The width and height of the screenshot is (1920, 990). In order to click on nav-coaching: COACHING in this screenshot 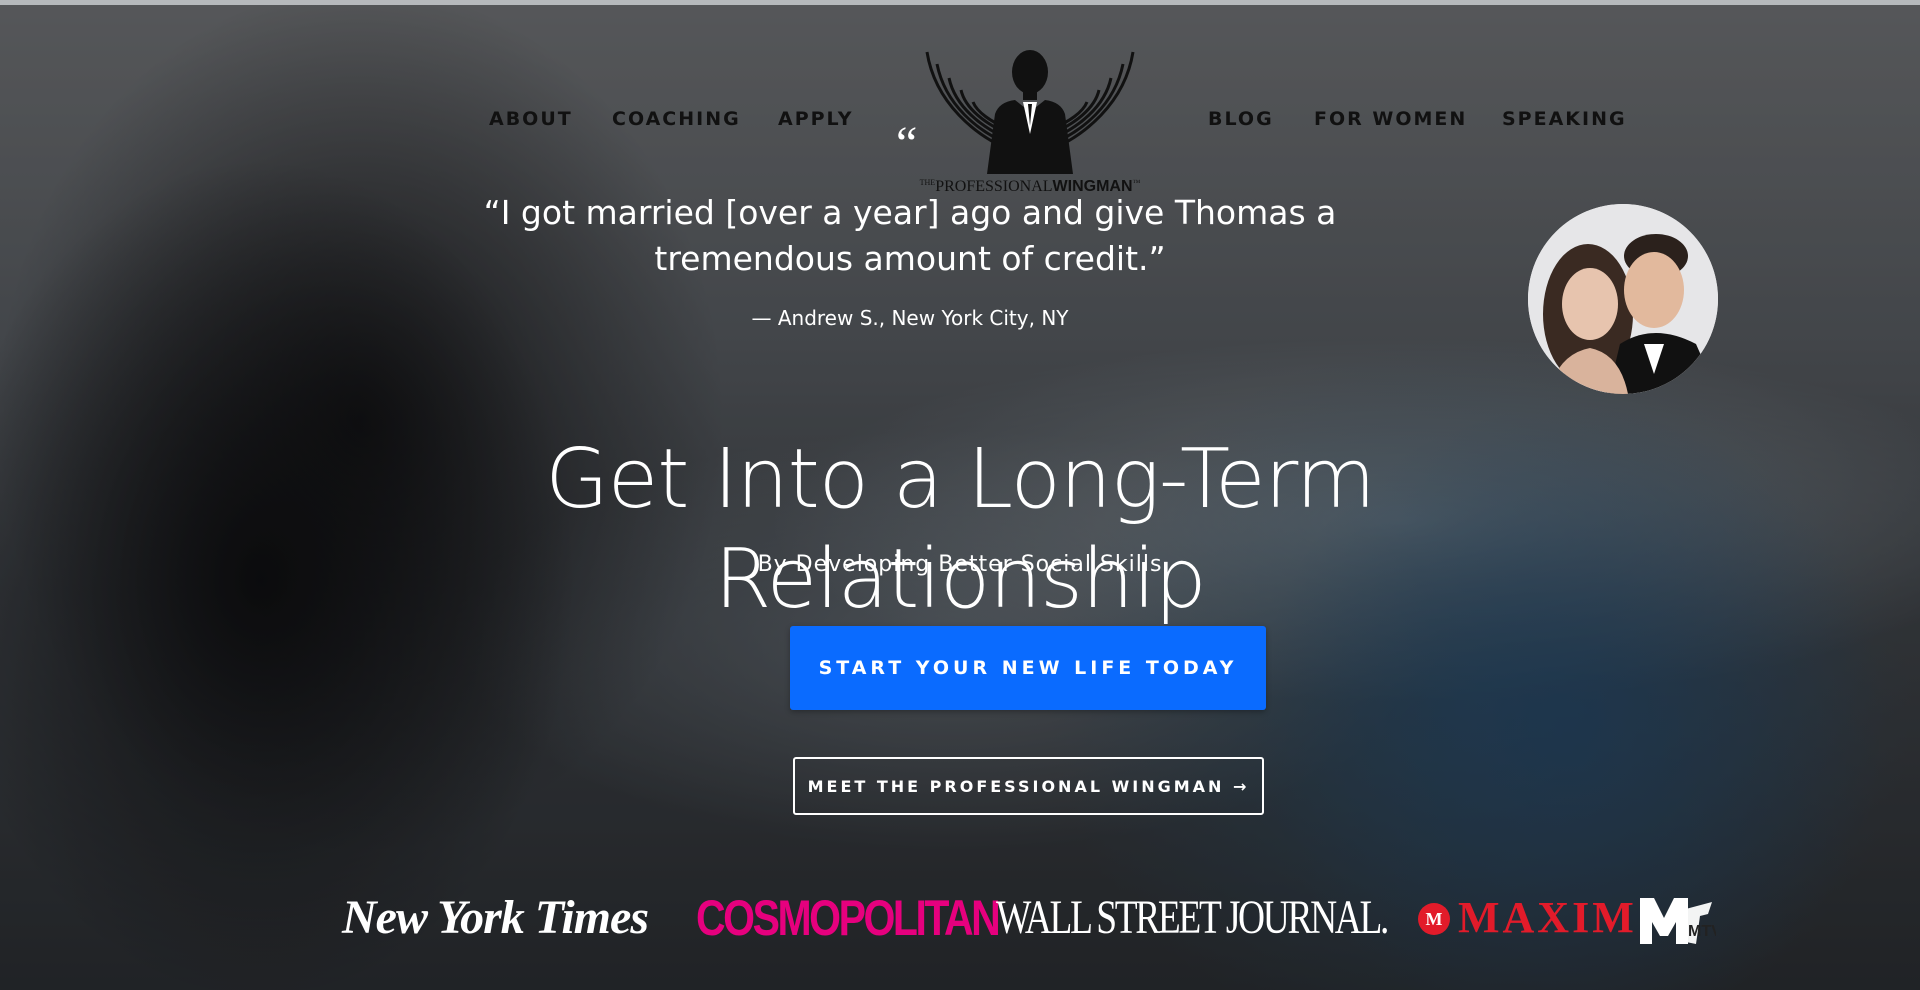, I will do `click(676, 119)`.